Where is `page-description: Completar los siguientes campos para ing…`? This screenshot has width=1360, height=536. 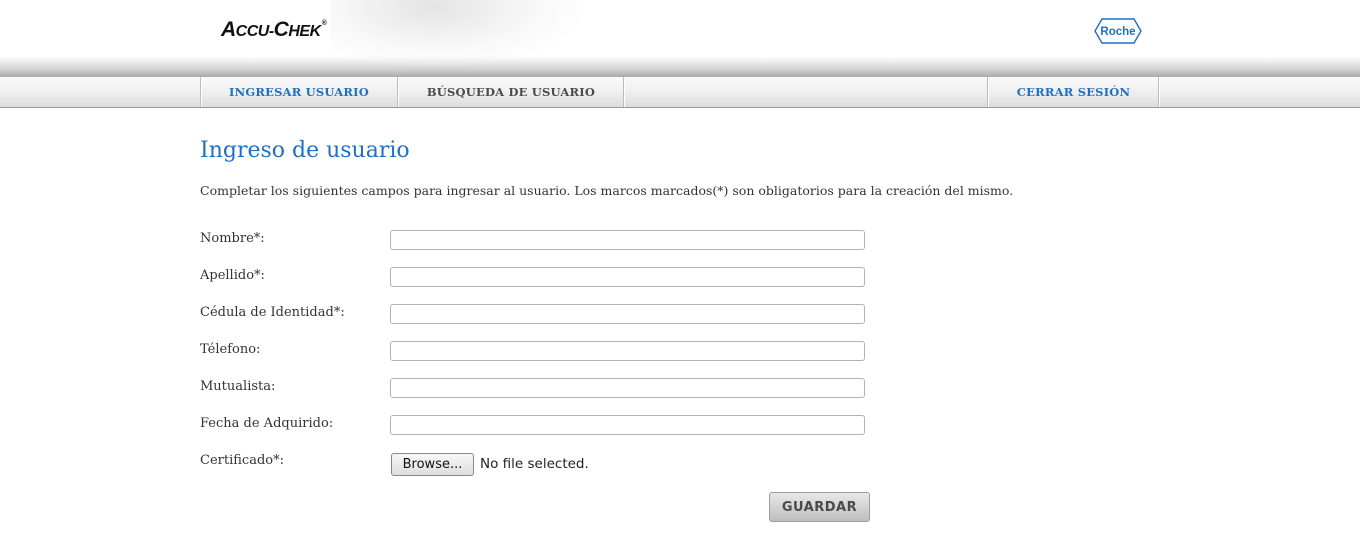 page-description: Completar los siguientes campos para ing… is located at coordinates (607, 190).